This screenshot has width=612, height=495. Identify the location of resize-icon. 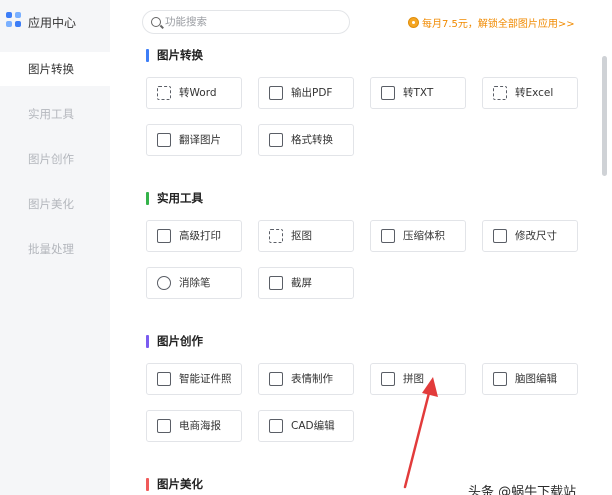
(500, 236).